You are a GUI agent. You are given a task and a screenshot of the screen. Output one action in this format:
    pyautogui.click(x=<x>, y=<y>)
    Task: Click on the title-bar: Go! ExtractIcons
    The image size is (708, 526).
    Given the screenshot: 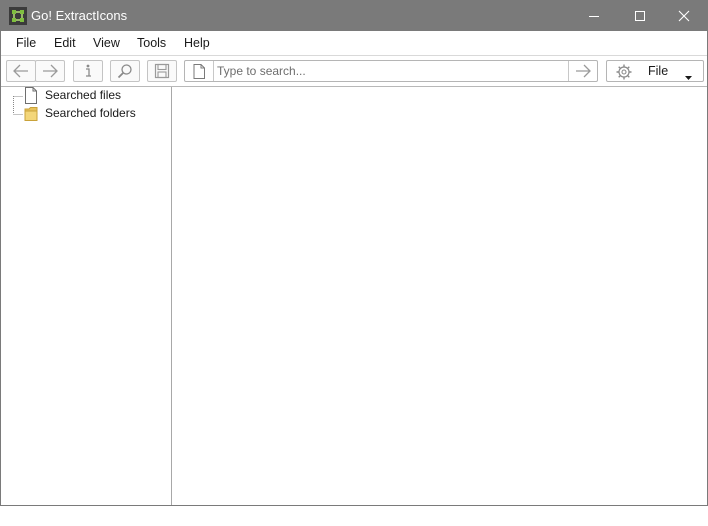 What is the action you would take?
    pyautogui.click(x=354, y=16)
    